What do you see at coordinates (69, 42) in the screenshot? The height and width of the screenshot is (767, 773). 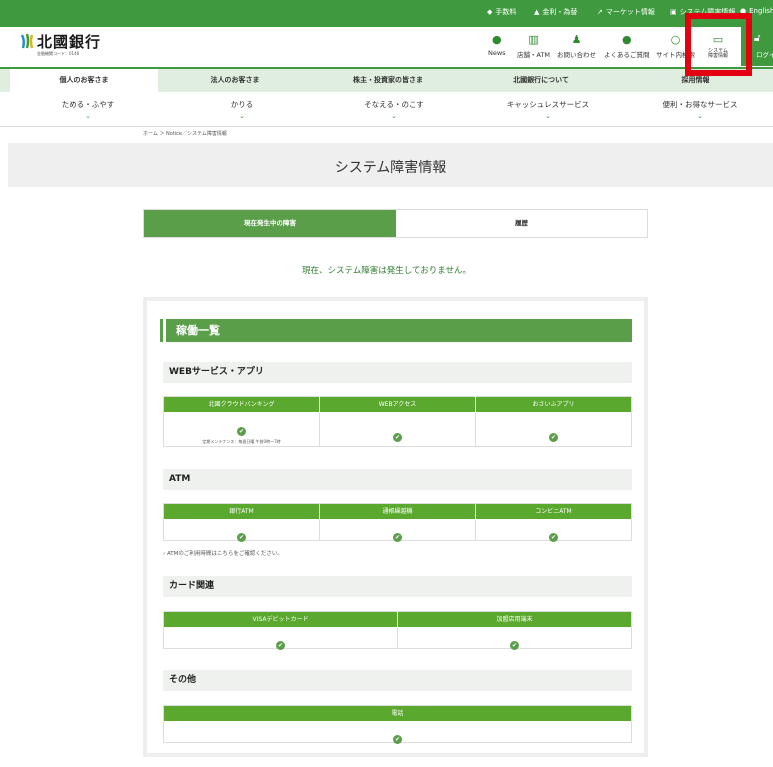 I see `logo-text: 北國銀行` at bounding box center [69, 42].